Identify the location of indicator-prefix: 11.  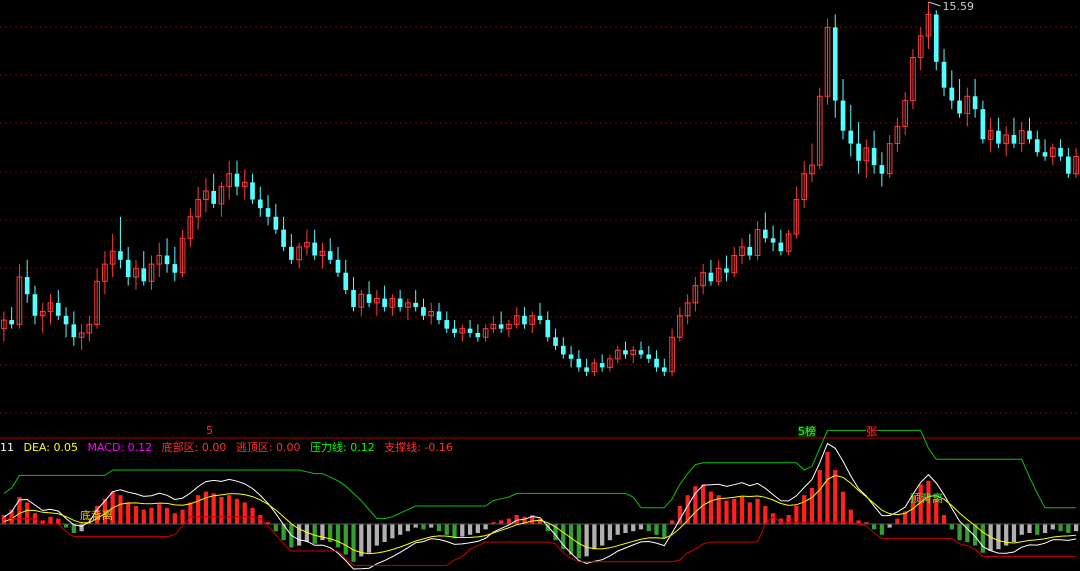
(7, 447).